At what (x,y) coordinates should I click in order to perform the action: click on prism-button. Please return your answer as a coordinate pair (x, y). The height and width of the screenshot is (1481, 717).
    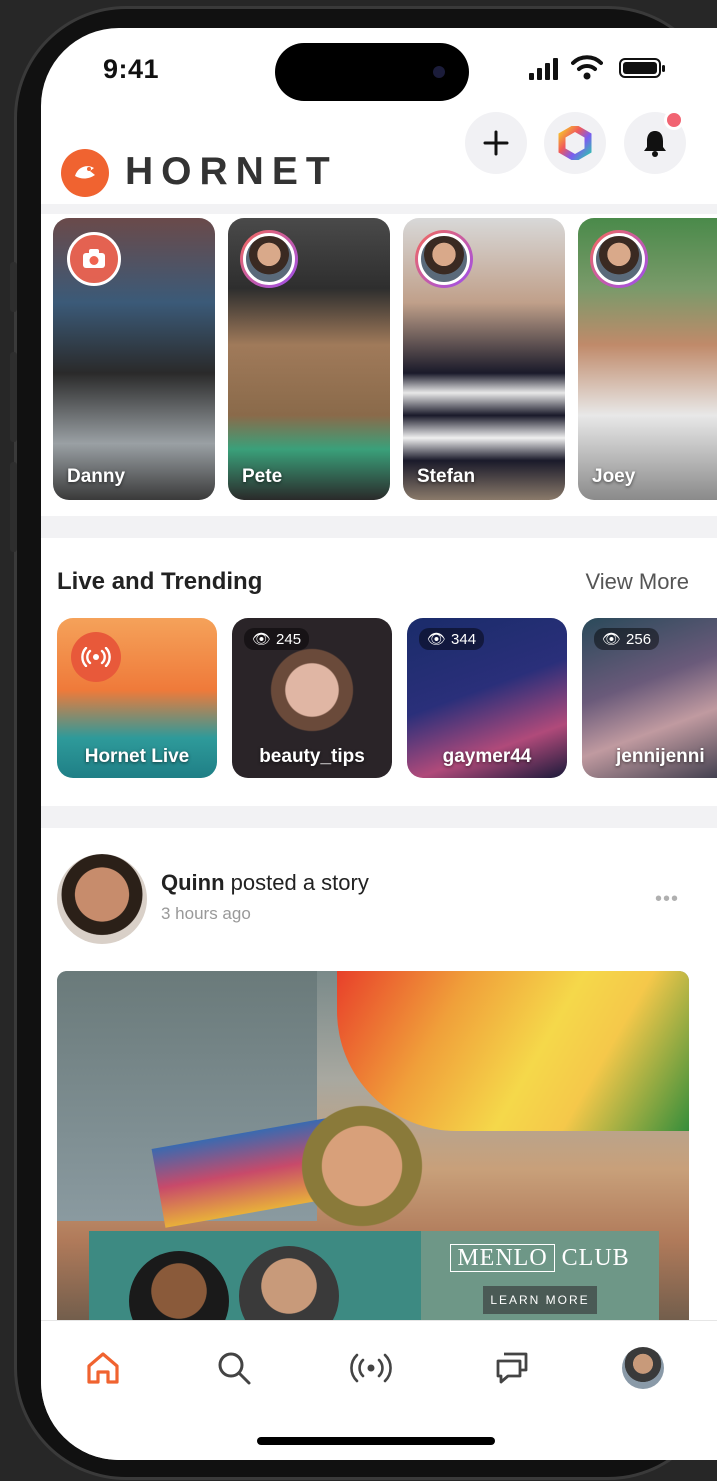
    Looking at the image, I should click on (575, 143).